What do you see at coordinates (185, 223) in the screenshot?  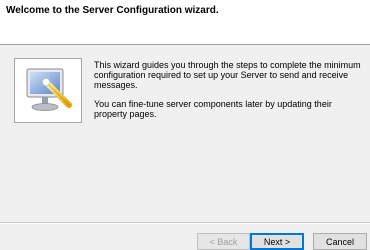 I see `footer-divider` at bounding box center [185, 223].